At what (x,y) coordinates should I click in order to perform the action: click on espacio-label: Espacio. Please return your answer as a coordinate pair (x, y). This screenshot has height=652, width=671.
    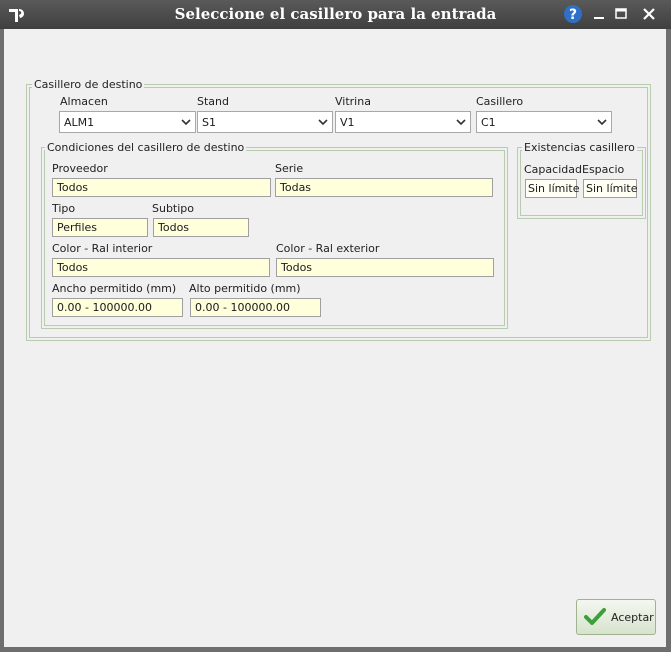
    Looking at the image, I should click on (603, 169).